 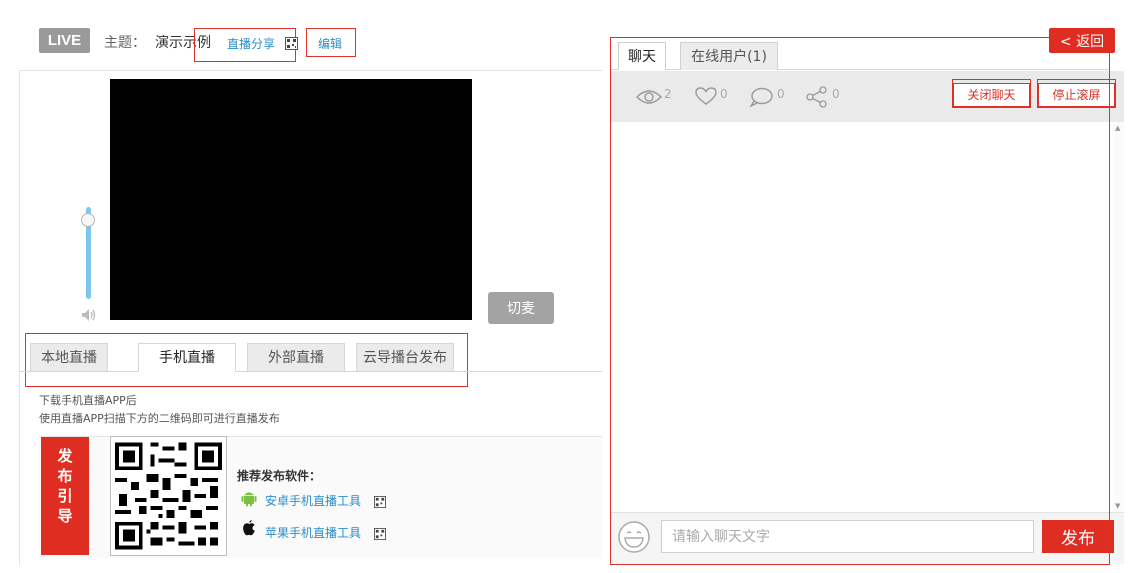 What do you see at coordinates (296, 357) in the screenshot?
I see `tab-external-live: 外部直播` at bounding box center [296, 357].